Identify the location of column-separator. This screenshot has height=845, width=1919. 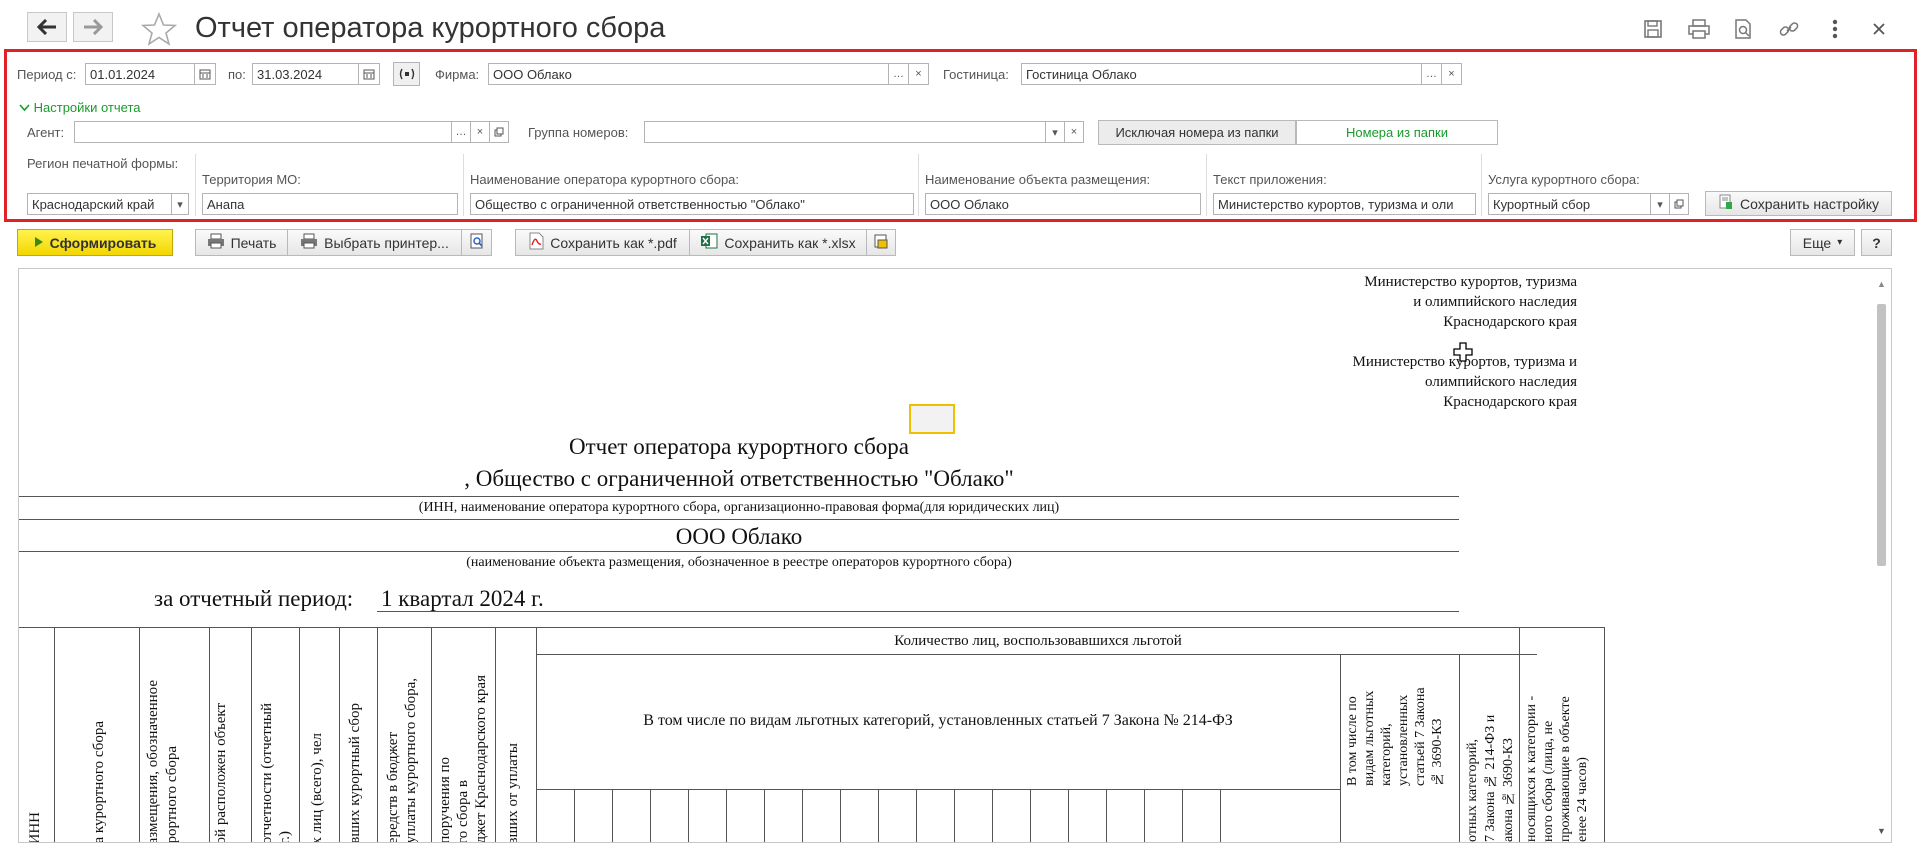
(463, 185).